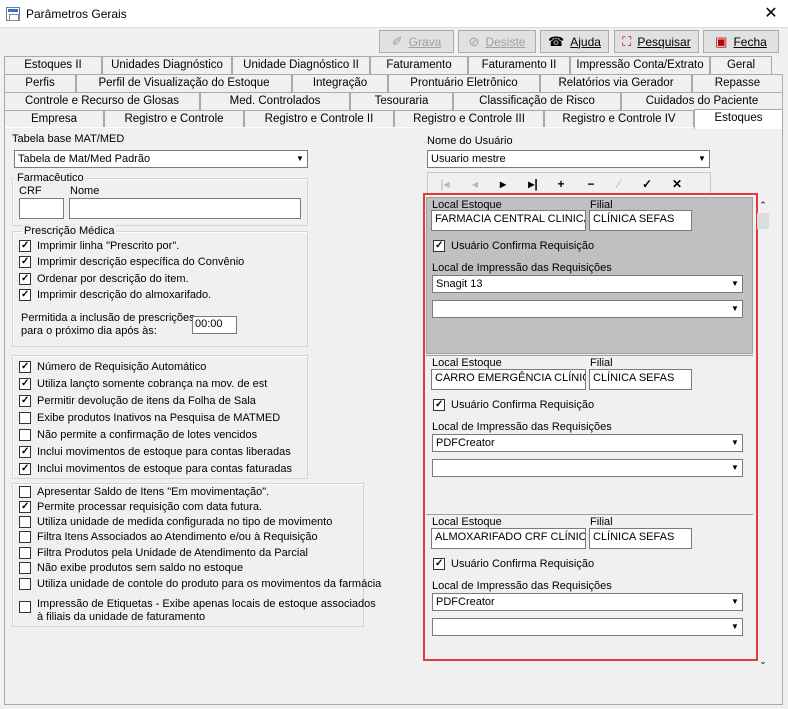  Describe the element at coordinates (763, 221) in the screenshot. I see `scroll-thumb` at that location.